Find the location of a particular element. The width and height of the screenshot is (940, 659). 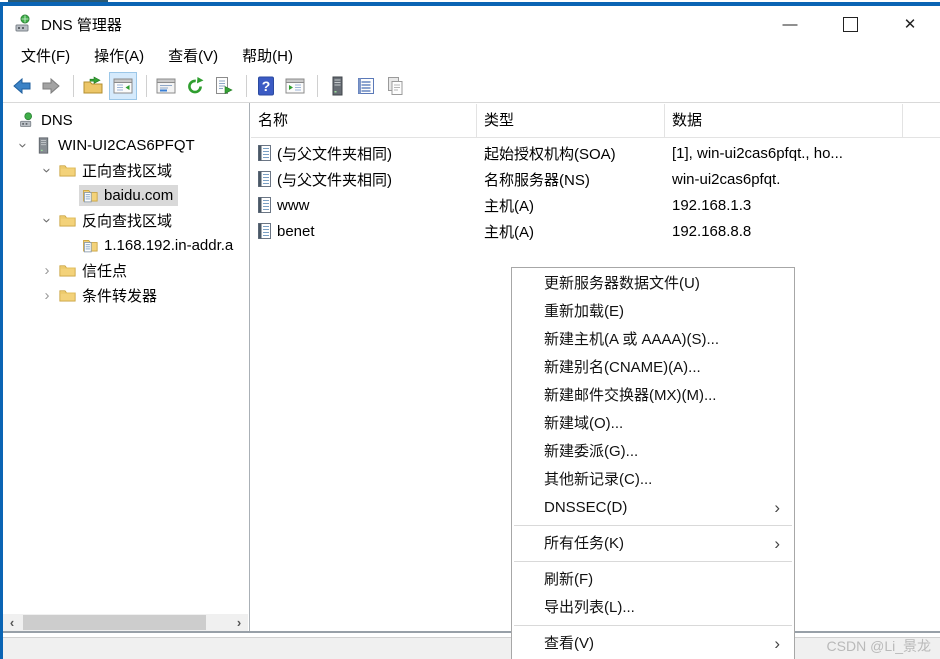

tree-node-server: › WIN-UI2CAS6PFQT is located at coordinates (126, 145).